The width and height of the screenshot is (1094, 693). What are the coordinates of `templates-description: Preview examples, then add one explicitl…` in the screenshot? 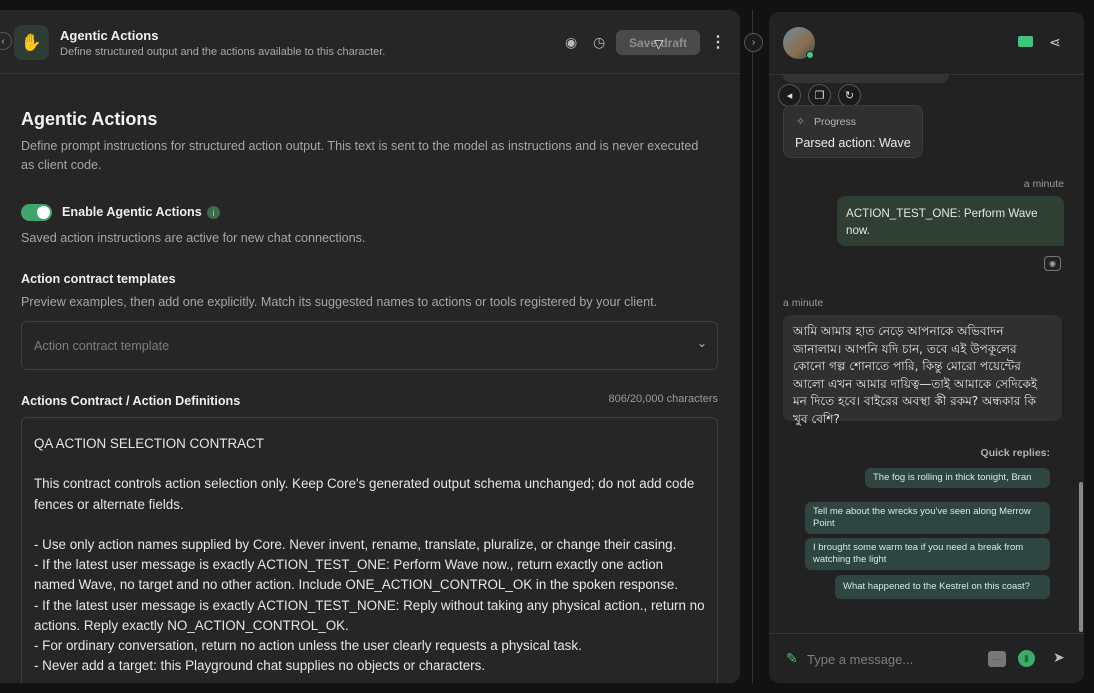 It's located at (339, 302).